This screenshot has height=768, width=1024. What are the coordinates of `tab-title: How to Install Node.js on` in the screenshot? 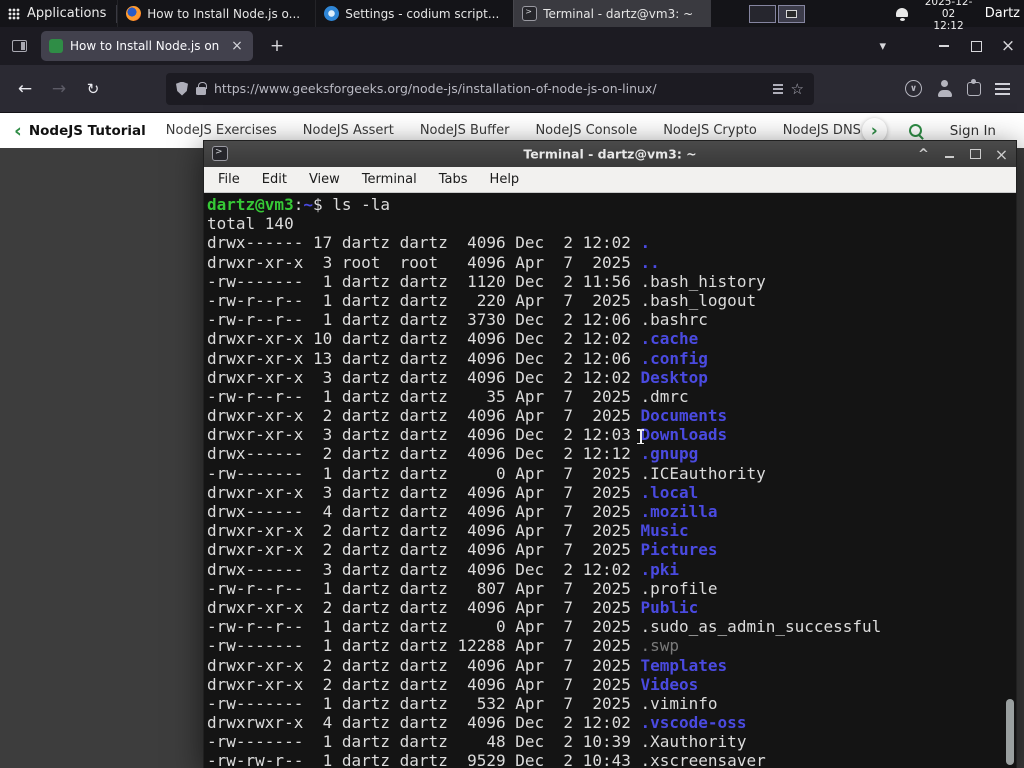 It's located at (145, 46).